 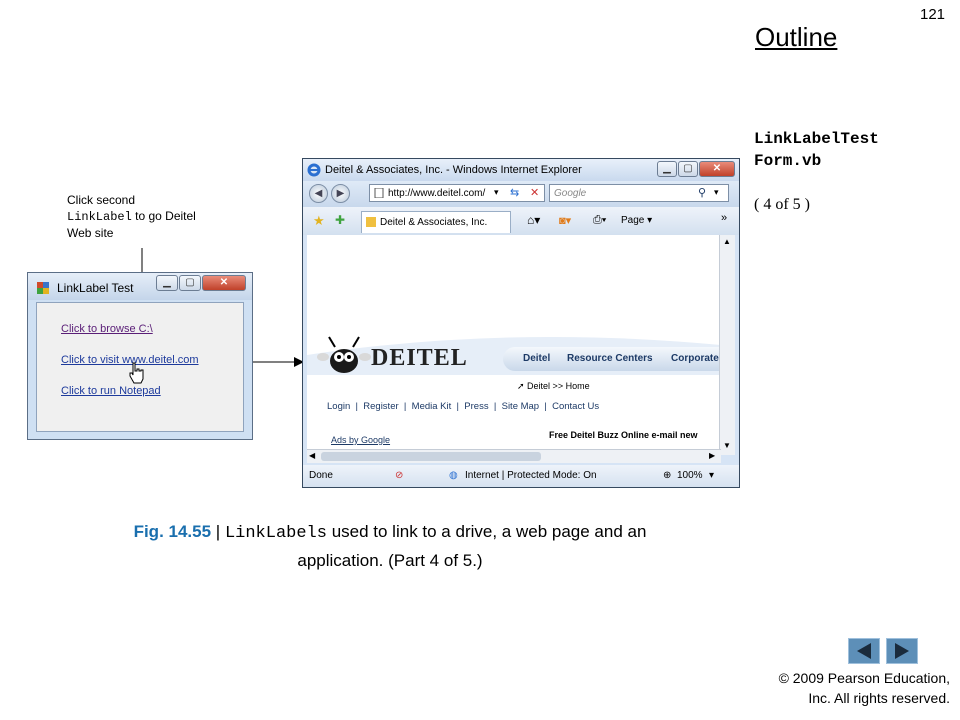 I want to click on home-icon: ⌂▾, so click(x=533, y=220).